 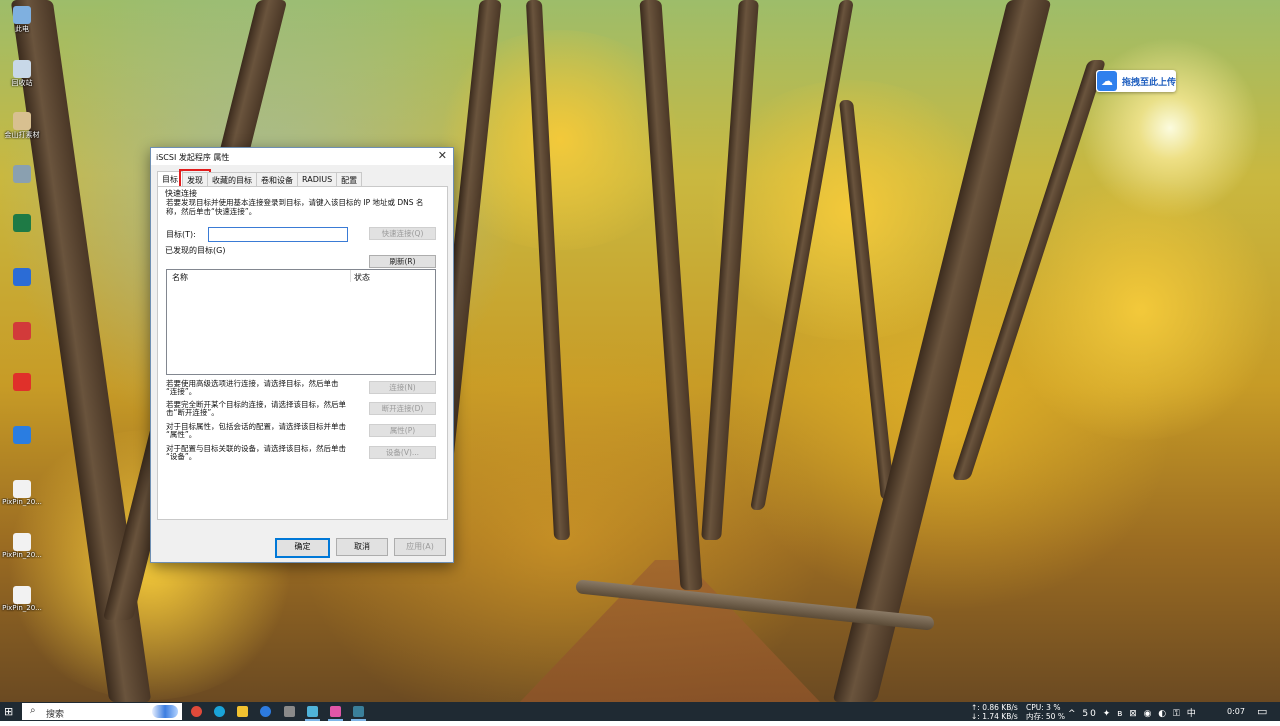 What do you see at coordinates (22, 121) in the screenshot?
I see `app-icon` at bounding box center [22, 121].